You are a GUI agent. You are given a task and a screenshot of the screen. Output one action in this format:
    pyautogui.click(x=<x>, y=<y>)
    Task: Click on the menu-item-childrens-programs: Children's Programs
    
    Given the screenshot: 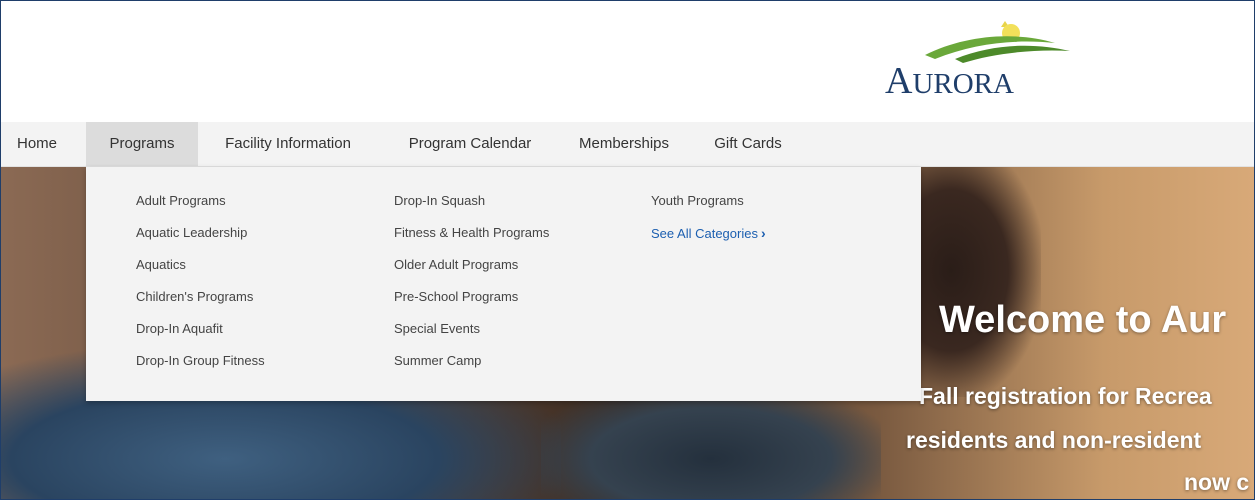 What is the action you would take?
    pyautogui.click(x=200, y=298)
    